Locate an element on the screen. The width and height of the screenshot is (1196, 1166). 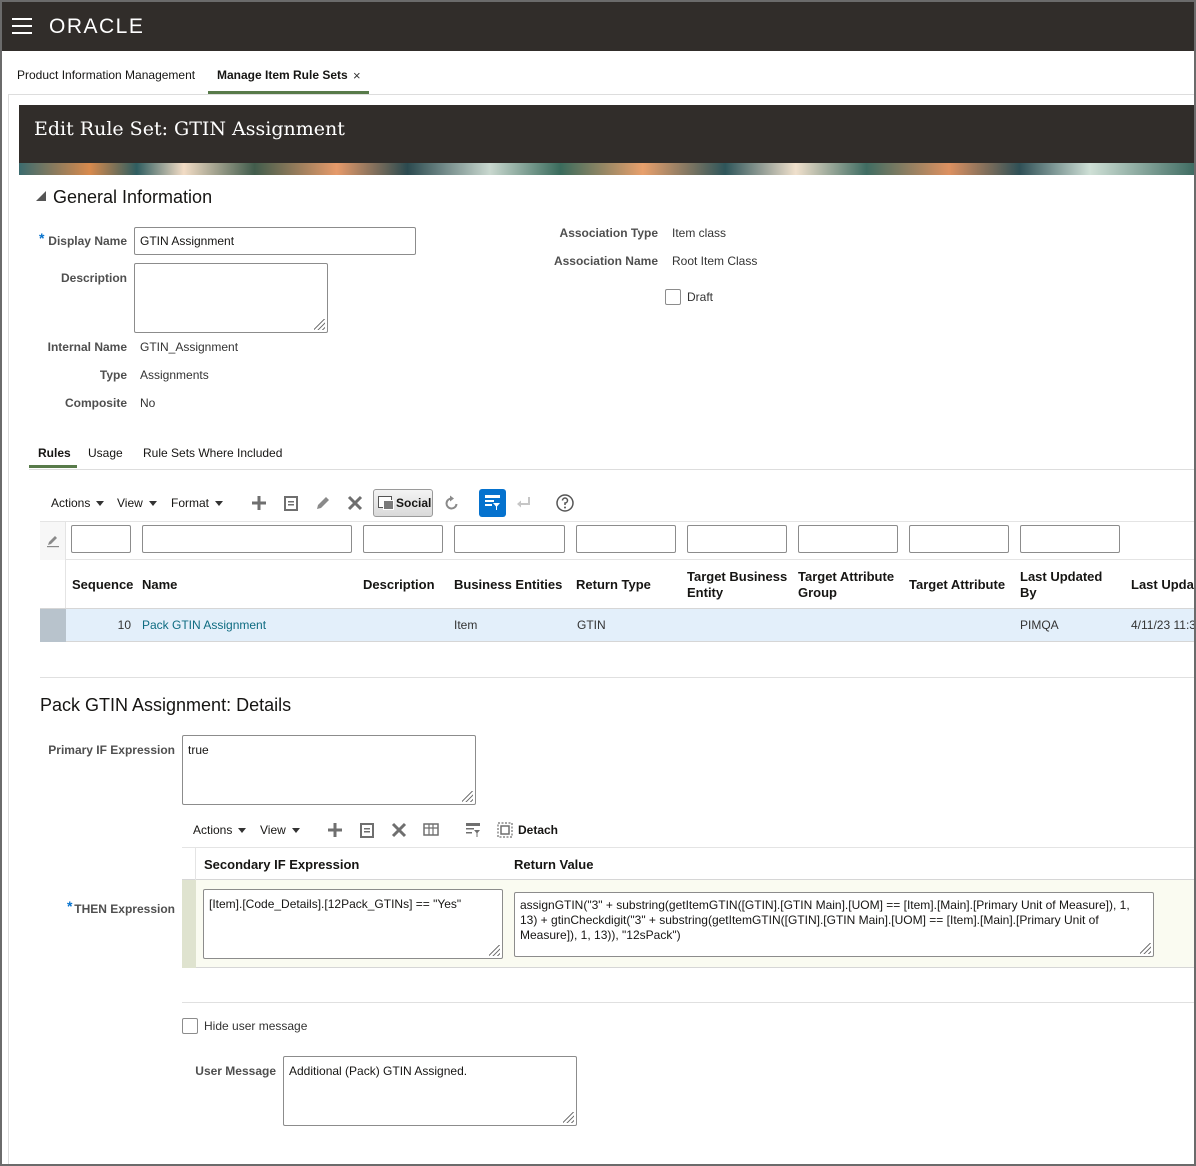
details-row-selector is located at coordinates (189, 924).